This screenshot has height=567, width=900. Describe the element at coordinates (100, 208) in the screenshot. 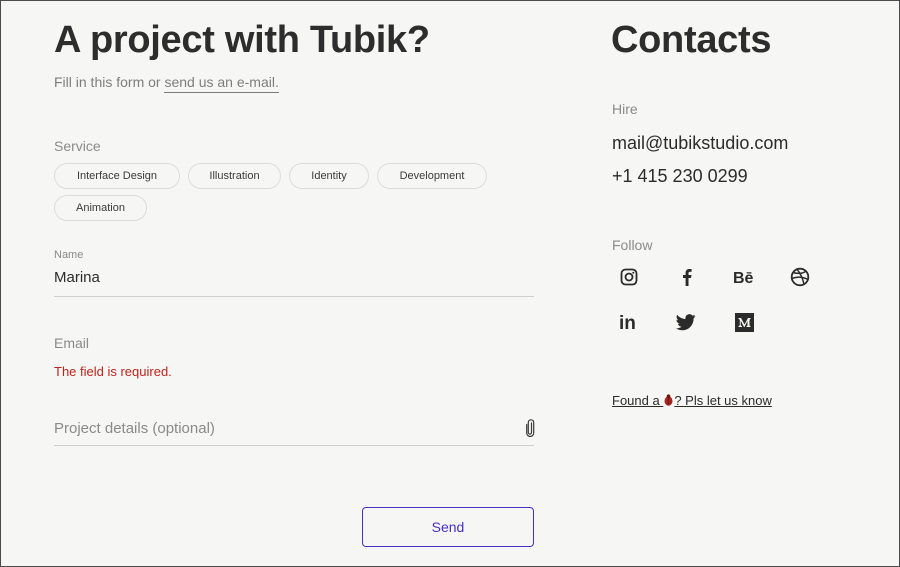

I see `chip-animation: Animation` at that location.